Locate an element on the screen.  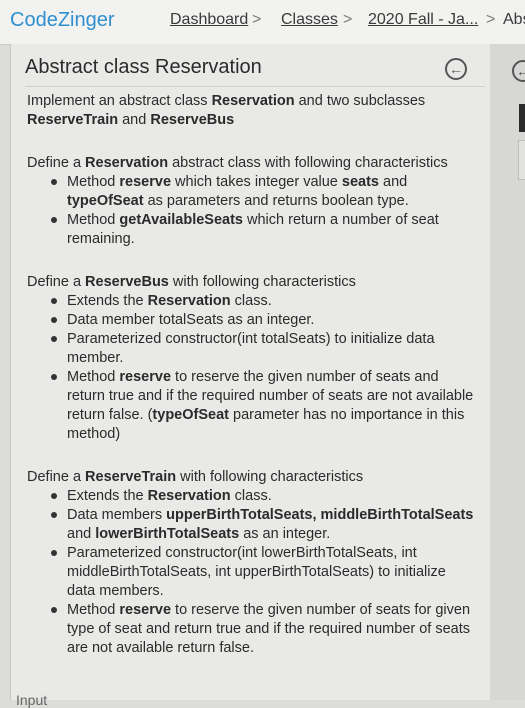
breadcrumb-current: Abs is located at coordinates (514, 19).